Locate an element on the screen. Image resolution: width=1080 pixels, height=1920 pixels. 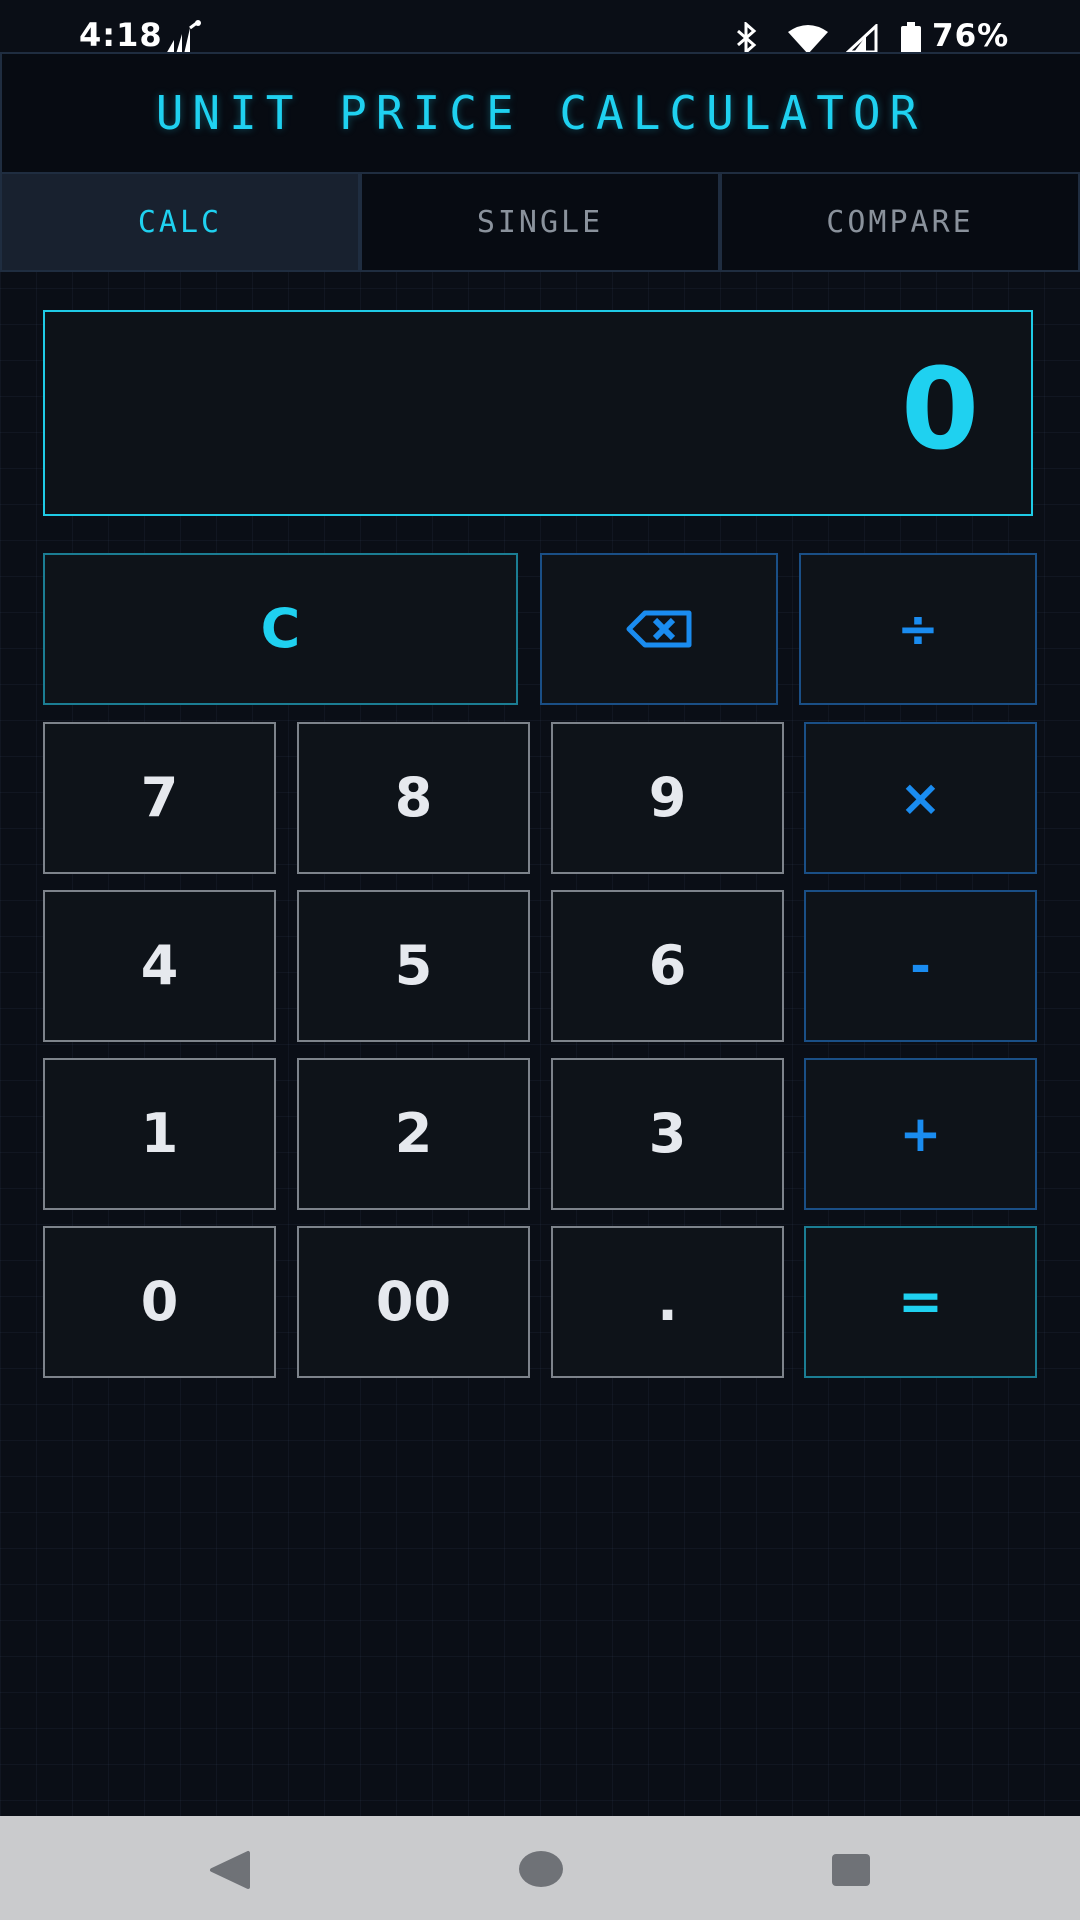
tab-single: SINGLE is located at coordinates (540, 222).